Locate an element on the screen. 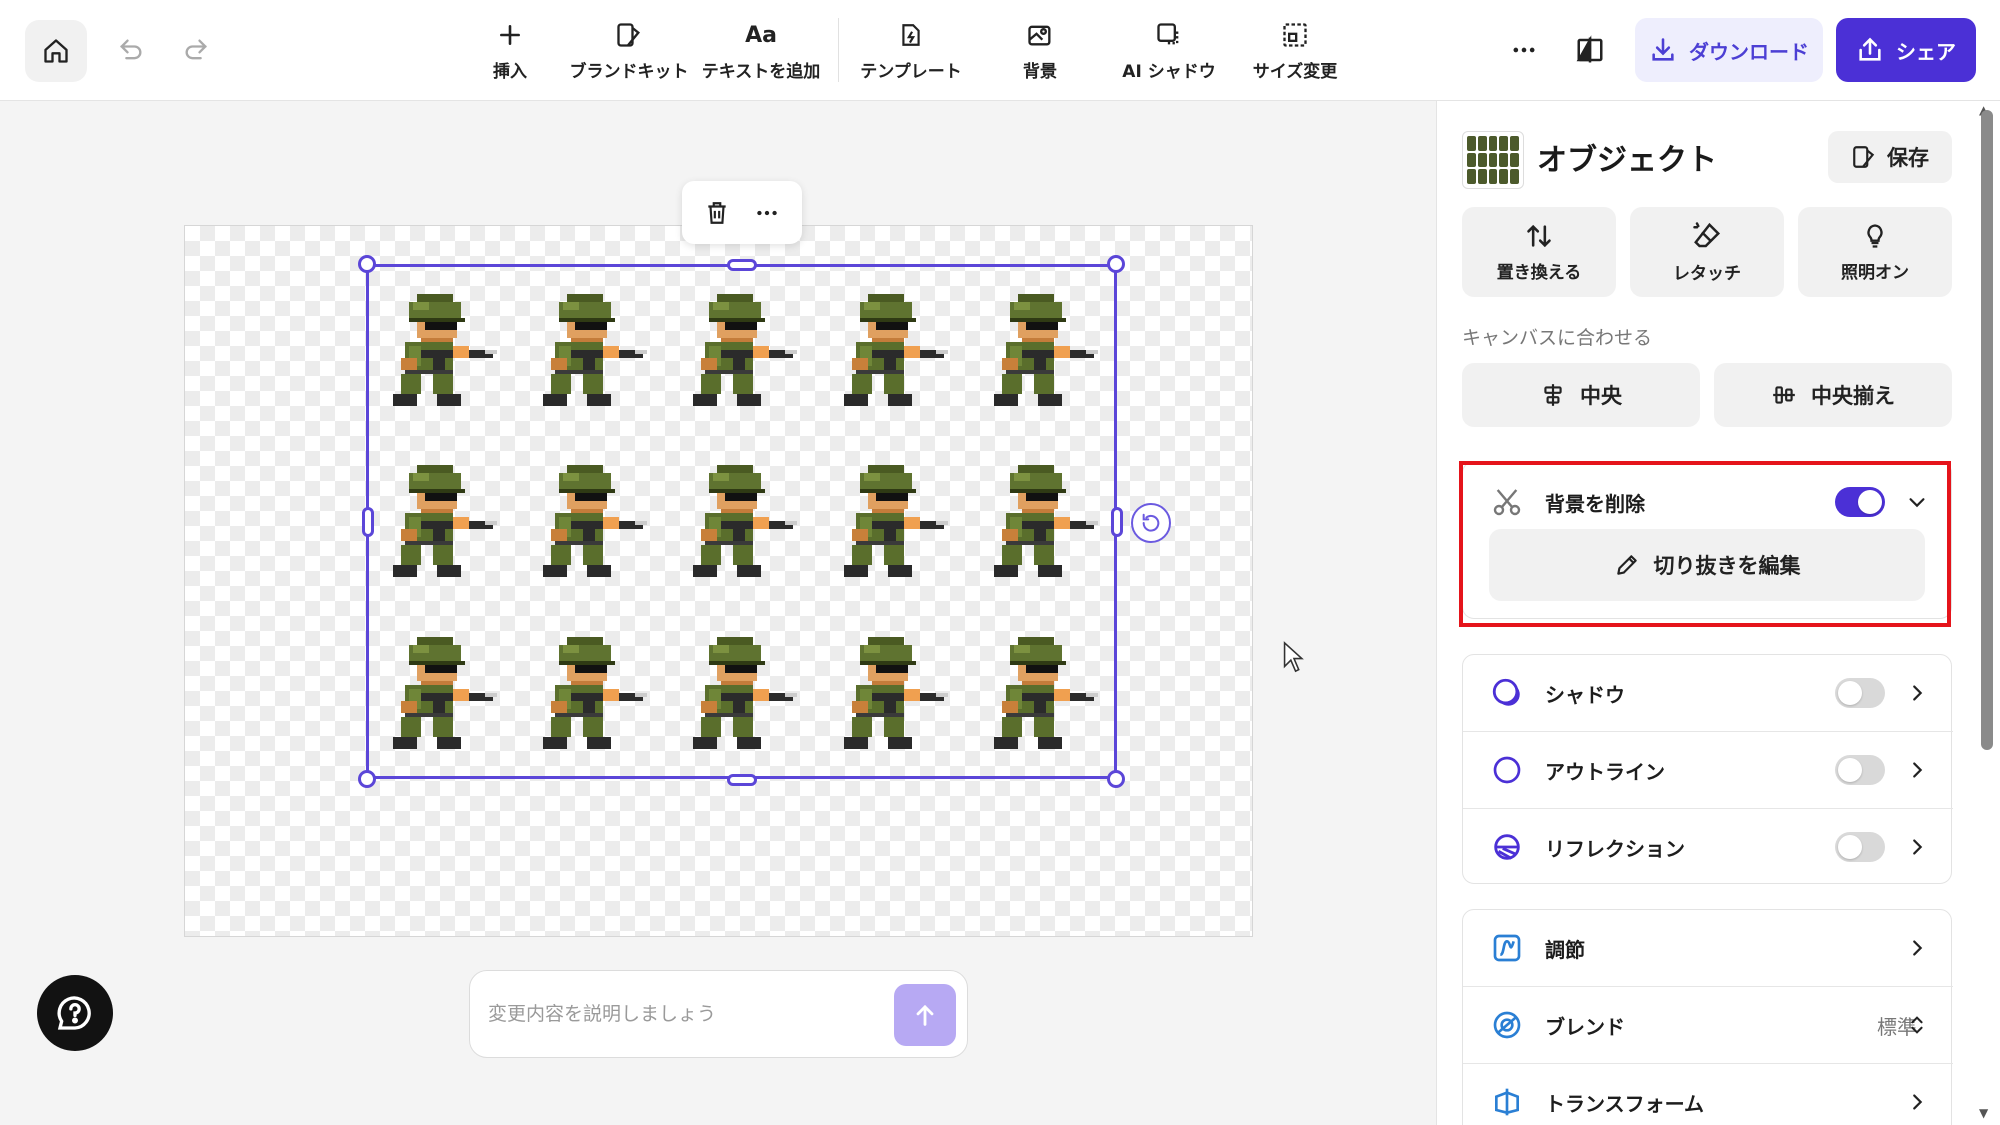 The width and height of the screenshot is (2000, 1125). tool-add-text-label: テキストを追加 is located at coordinates (761, 72).